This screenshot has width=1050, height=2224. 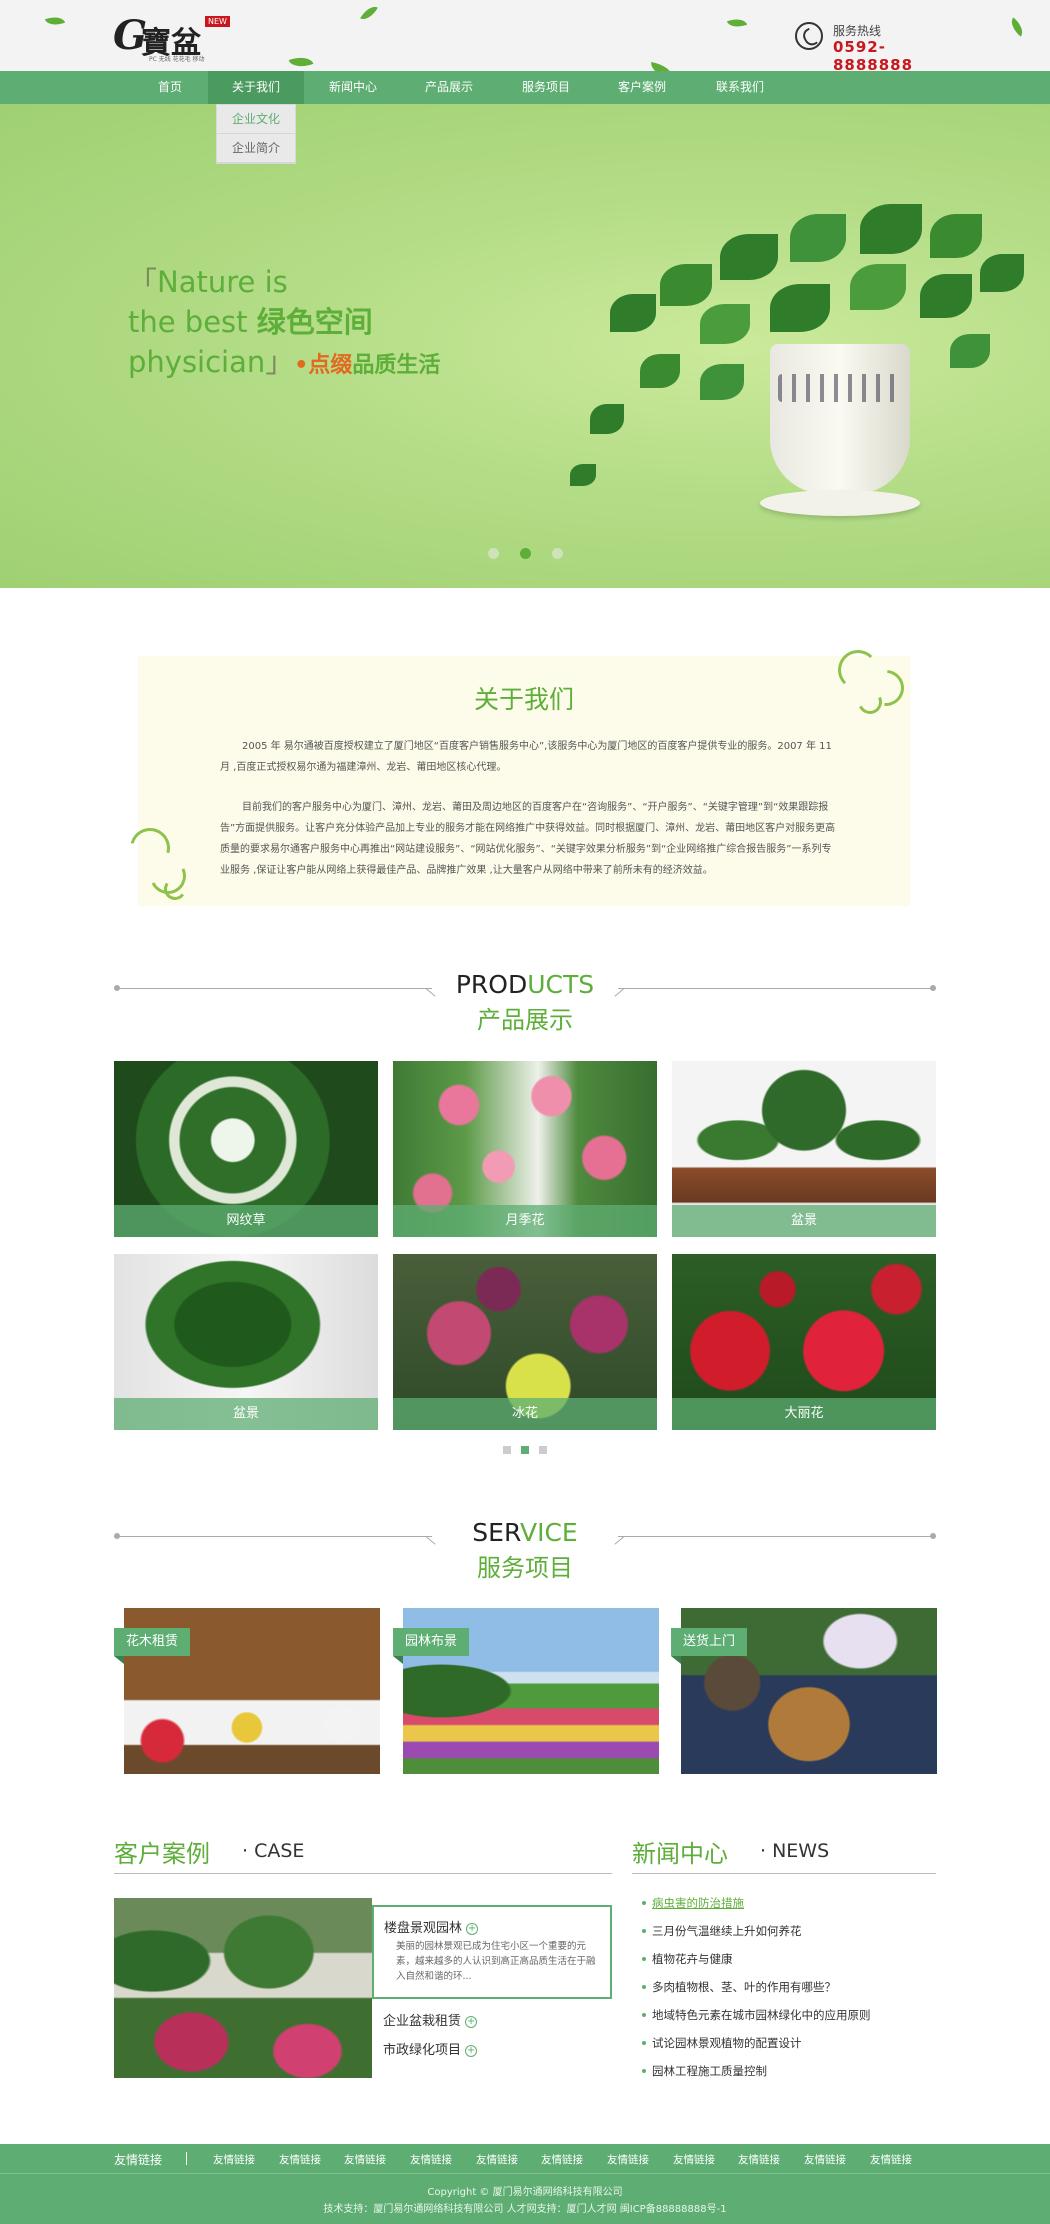 I want to click on service-tag-delivery: 送货上门, so click(x=709, y=1646).